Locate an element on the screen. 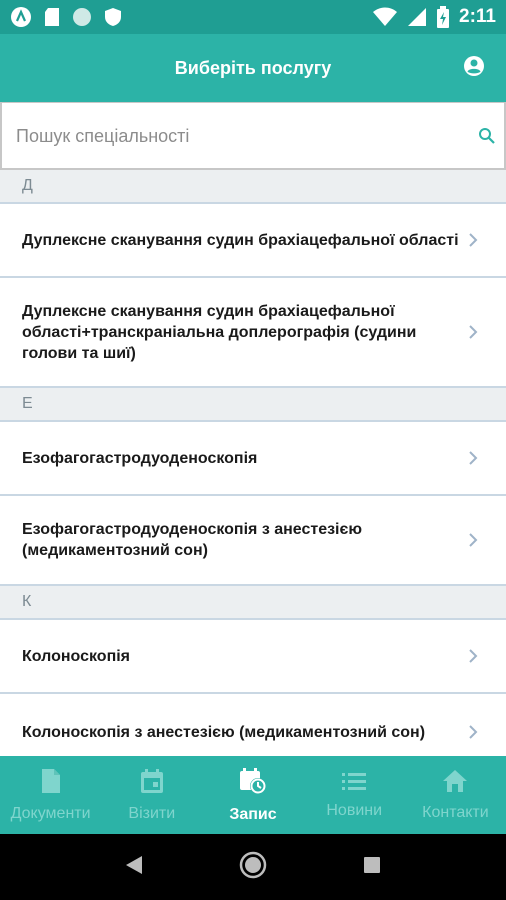  home-button is located at coordinates (253, 867).